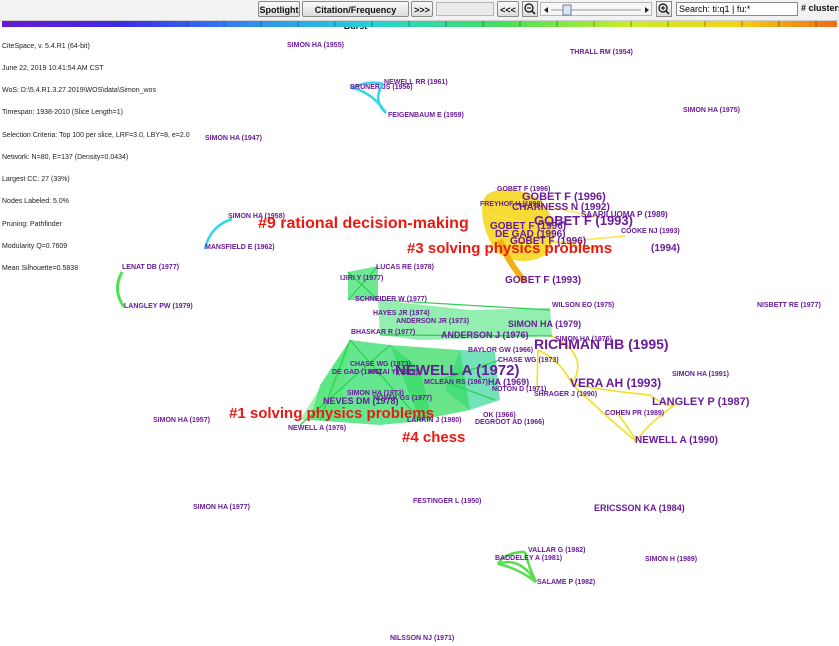 Image resolution: width=839 pixels, height=646 pixels. What do you see at coordinates (700, 374) in the screenshot?
I see `node-label: SIMON HA (1991)` at bounding box center [700, 374].